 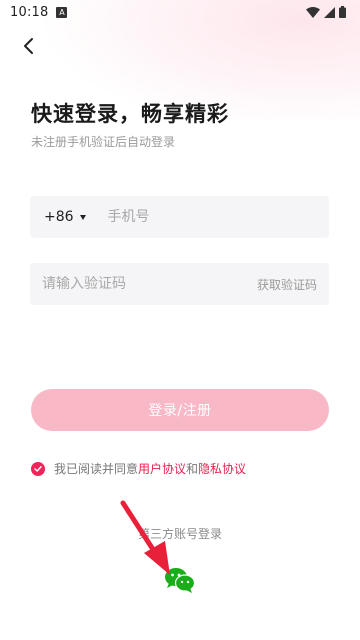 I want to click on country-code-label: +86, so click(x=59, y=217).